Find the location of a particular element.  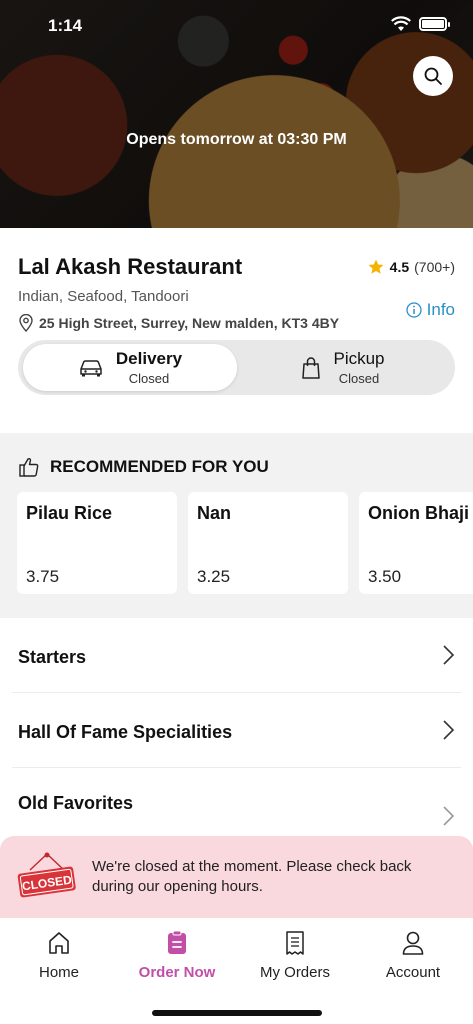

nav-order-now: Order Now is located at coordinates (177, 955).